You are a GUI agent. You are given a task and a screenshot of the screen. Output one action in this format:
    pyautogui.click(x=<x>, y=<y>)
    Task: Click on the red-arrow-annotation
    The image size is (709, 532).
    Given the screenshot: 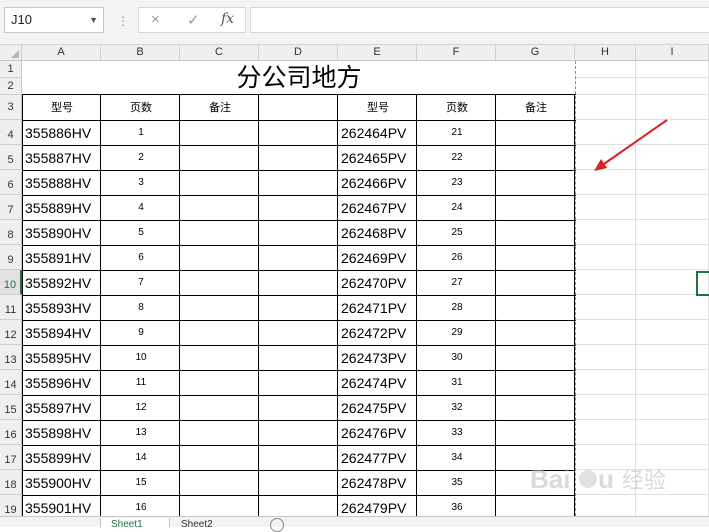 What is the action you would take?
    pyautogui.click(x=631, y=145)
    